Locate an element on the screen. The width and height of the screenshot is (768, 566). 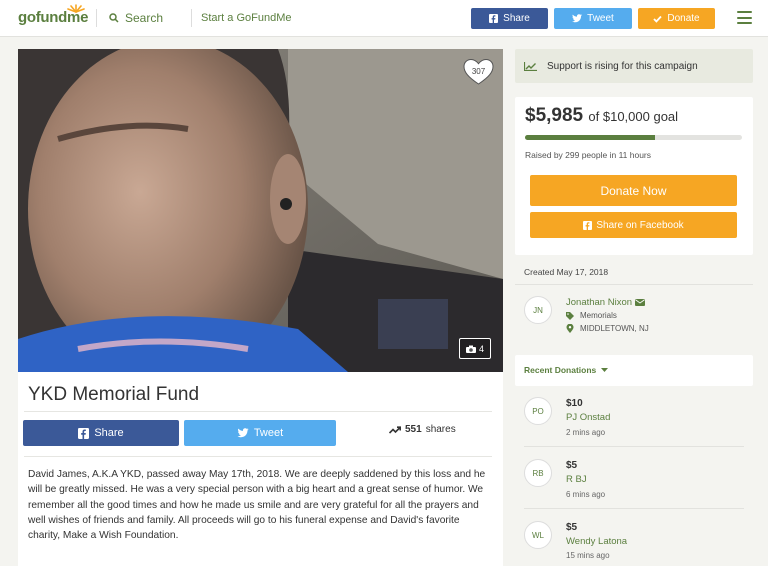
progress-bar is located at coordinates (633, 137).